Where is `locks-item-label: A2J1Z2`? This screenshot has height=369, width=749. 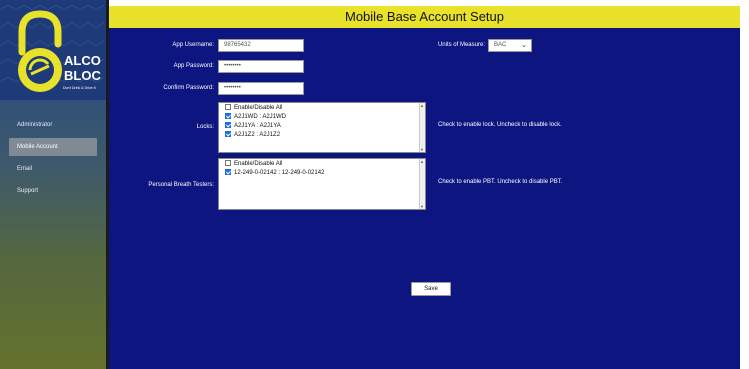
locks-item-label: A2J1Z2 is located at coordinates (257, 135).